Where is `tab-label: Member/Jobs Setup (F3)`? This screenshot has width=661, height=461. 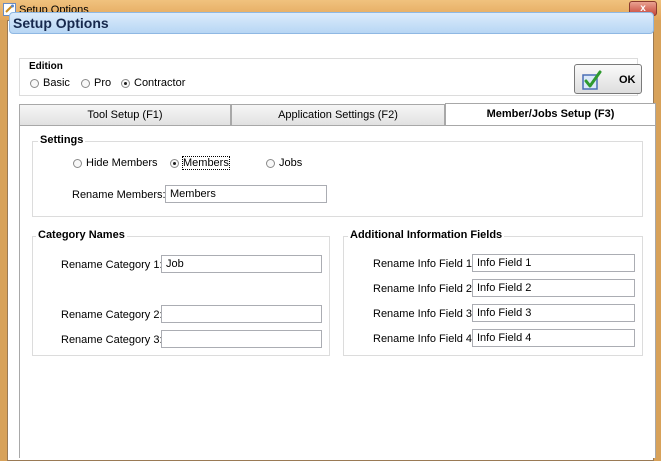 tab-label: Member/Jobs Setup (F3) is located at coordinates (550, 114).